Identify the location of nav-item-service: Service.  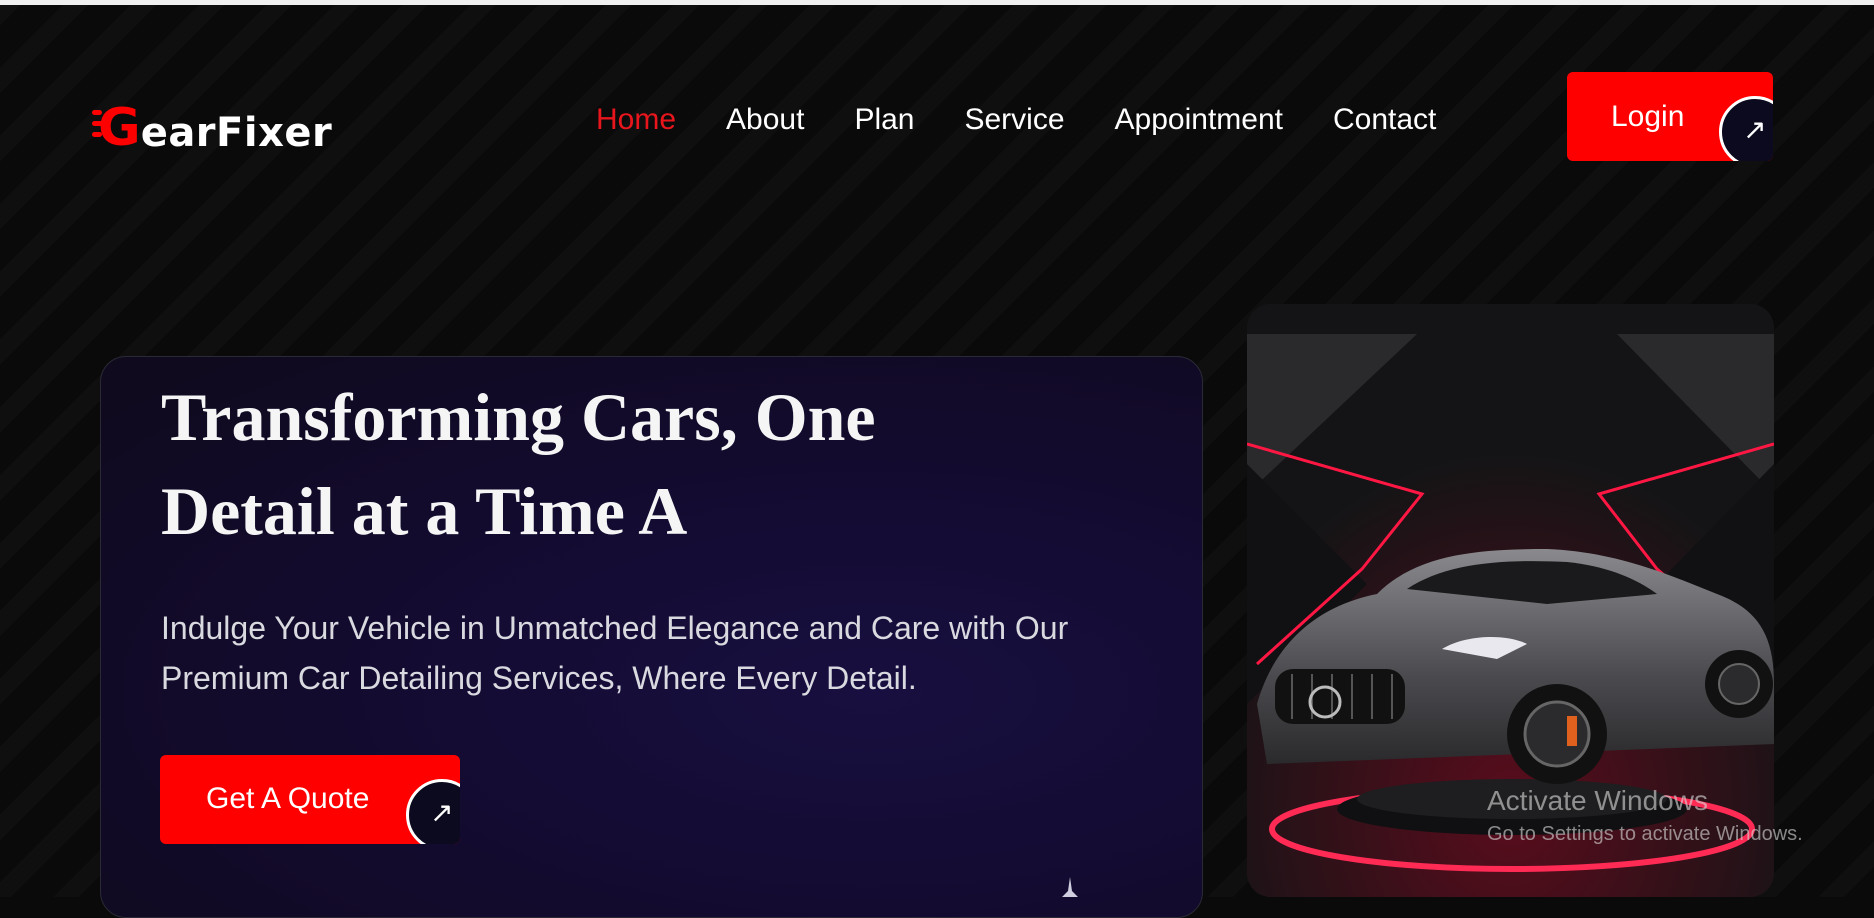
(1014, 120).